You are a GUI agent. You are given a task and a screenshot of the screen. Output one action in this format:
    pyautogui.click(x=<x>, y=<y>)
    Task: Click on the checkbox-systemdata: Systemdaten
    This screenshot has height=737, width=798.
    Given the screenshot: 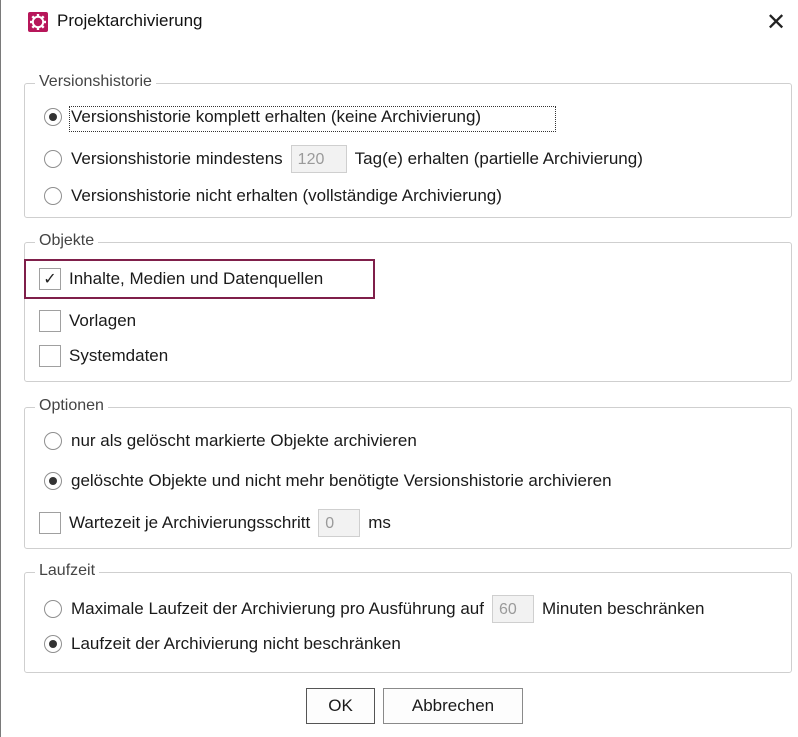 What is the action you would take?
    pyautogui.click(x=103, y=356)
    